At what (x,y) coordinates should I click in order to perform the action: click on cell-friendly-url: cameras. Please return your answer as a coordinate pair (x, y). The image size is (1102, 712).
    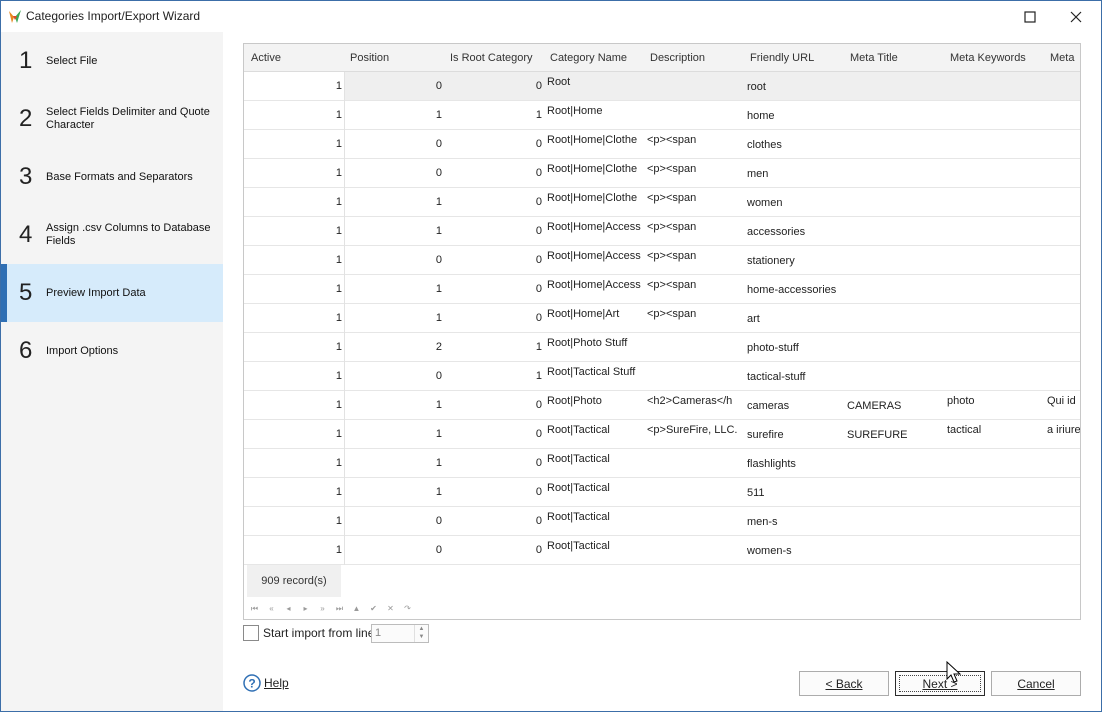
    Looking at the image, I should click on (793, 405).